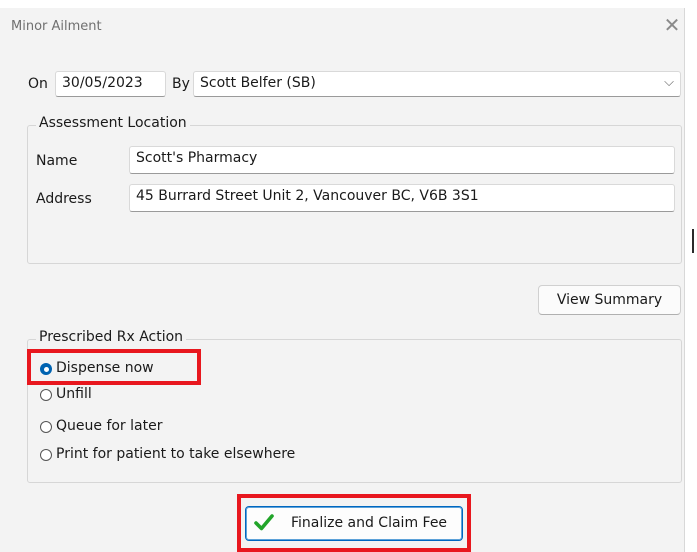 The width and height of the screenshot is (697, 552). Describe the element at coordinates (111, 337) in the screenshot. I see `prescribed-rx-action-title: Prescribed Rx Action` at that location.